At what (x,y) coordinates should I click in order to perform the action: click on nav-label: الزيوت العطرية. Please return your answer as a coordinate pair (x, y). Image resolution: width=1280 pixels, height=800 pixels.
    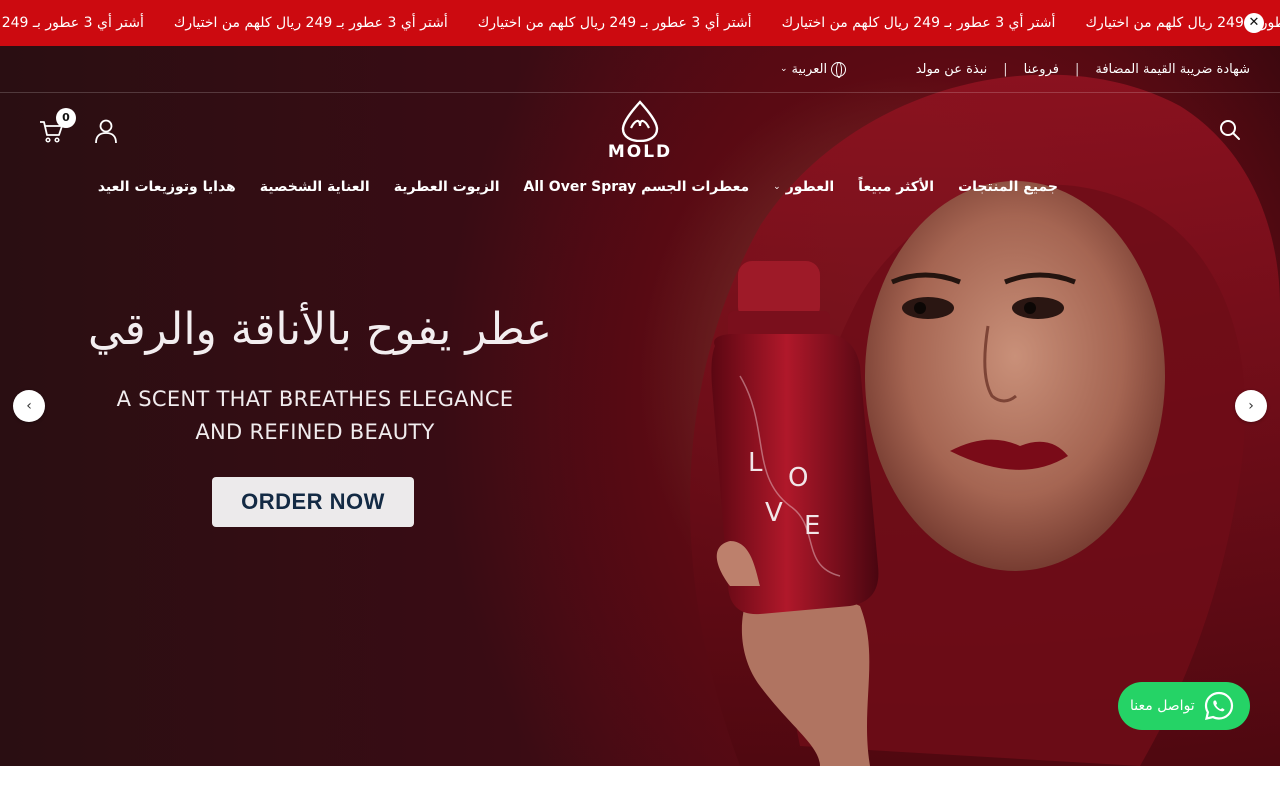
    Looking at the image, I should click on (446, 187).